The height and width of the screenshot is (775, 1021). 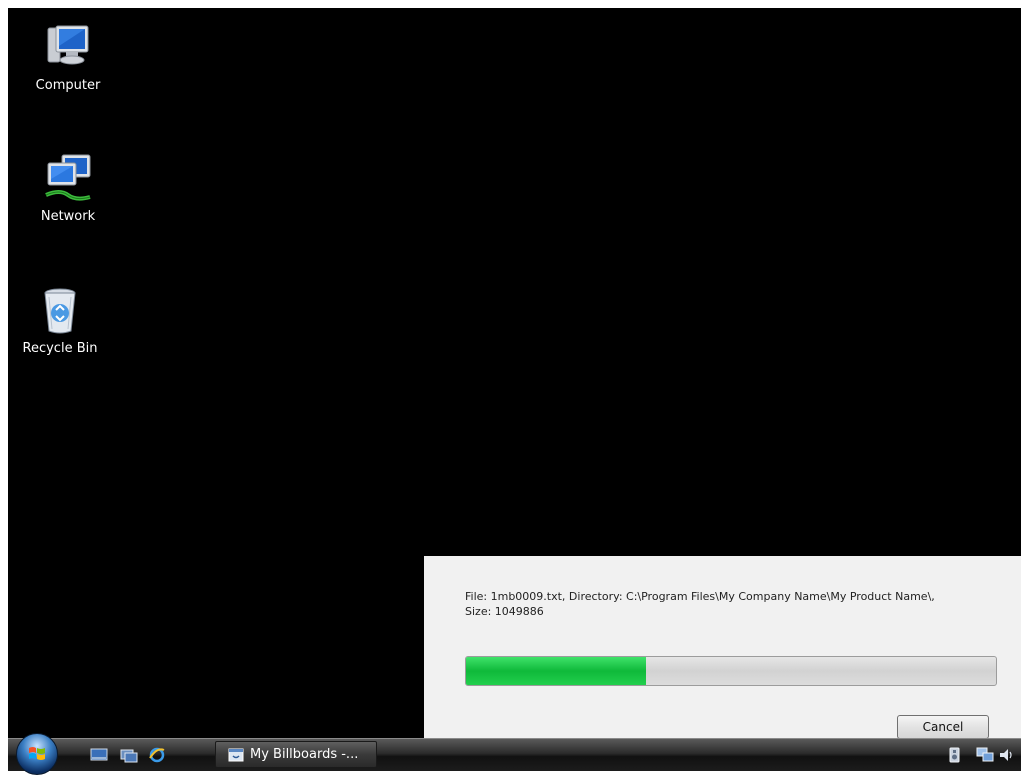 What do you see at coordinates (129, 755) in the screenshot?
I see `switch-windows-icon` at bounding box center [129, 755].